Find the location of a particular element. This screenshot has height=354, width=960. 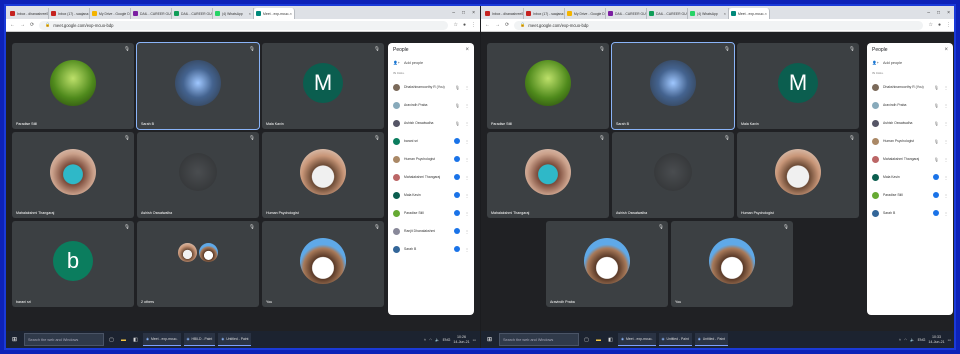

participant-row: Human Psychologist 🎙 ⋮ is located at coordinates (910, 141).